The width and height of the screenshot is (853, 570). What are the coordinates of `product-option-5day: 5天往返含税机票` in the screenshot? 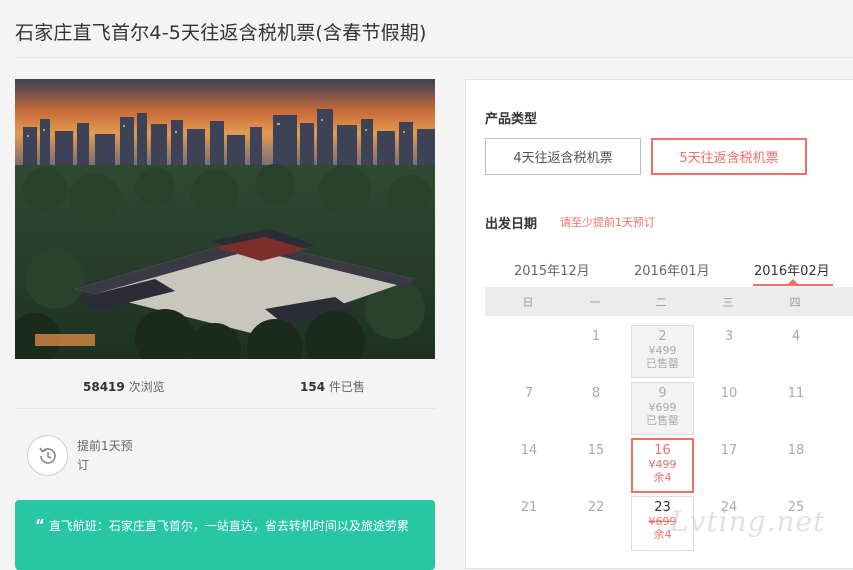 It's located at (729, 156).